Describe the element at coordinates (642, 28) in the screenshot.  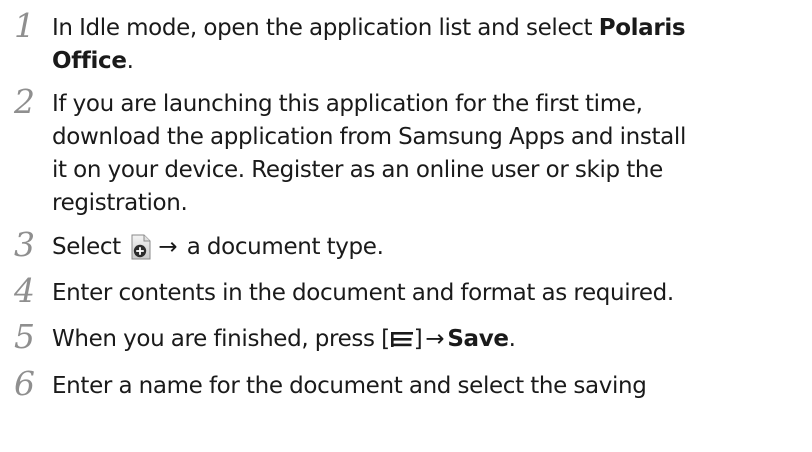
I see `menu-option-polaris-office: Polaris` at that location.